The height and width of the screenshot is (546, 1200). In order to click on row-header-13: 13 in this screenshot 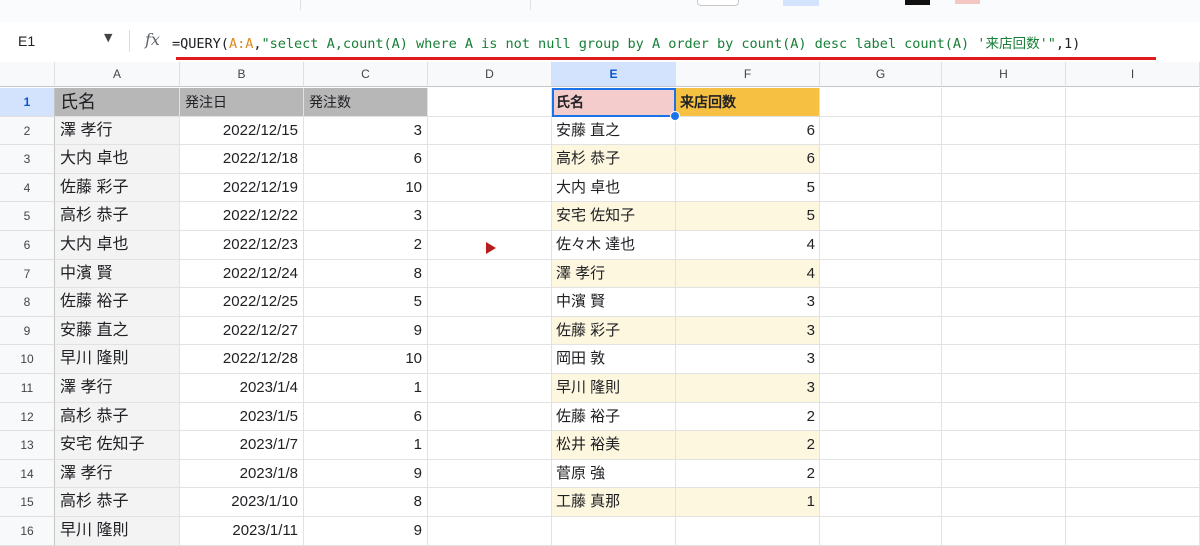, I will do `click(27, 445)`.